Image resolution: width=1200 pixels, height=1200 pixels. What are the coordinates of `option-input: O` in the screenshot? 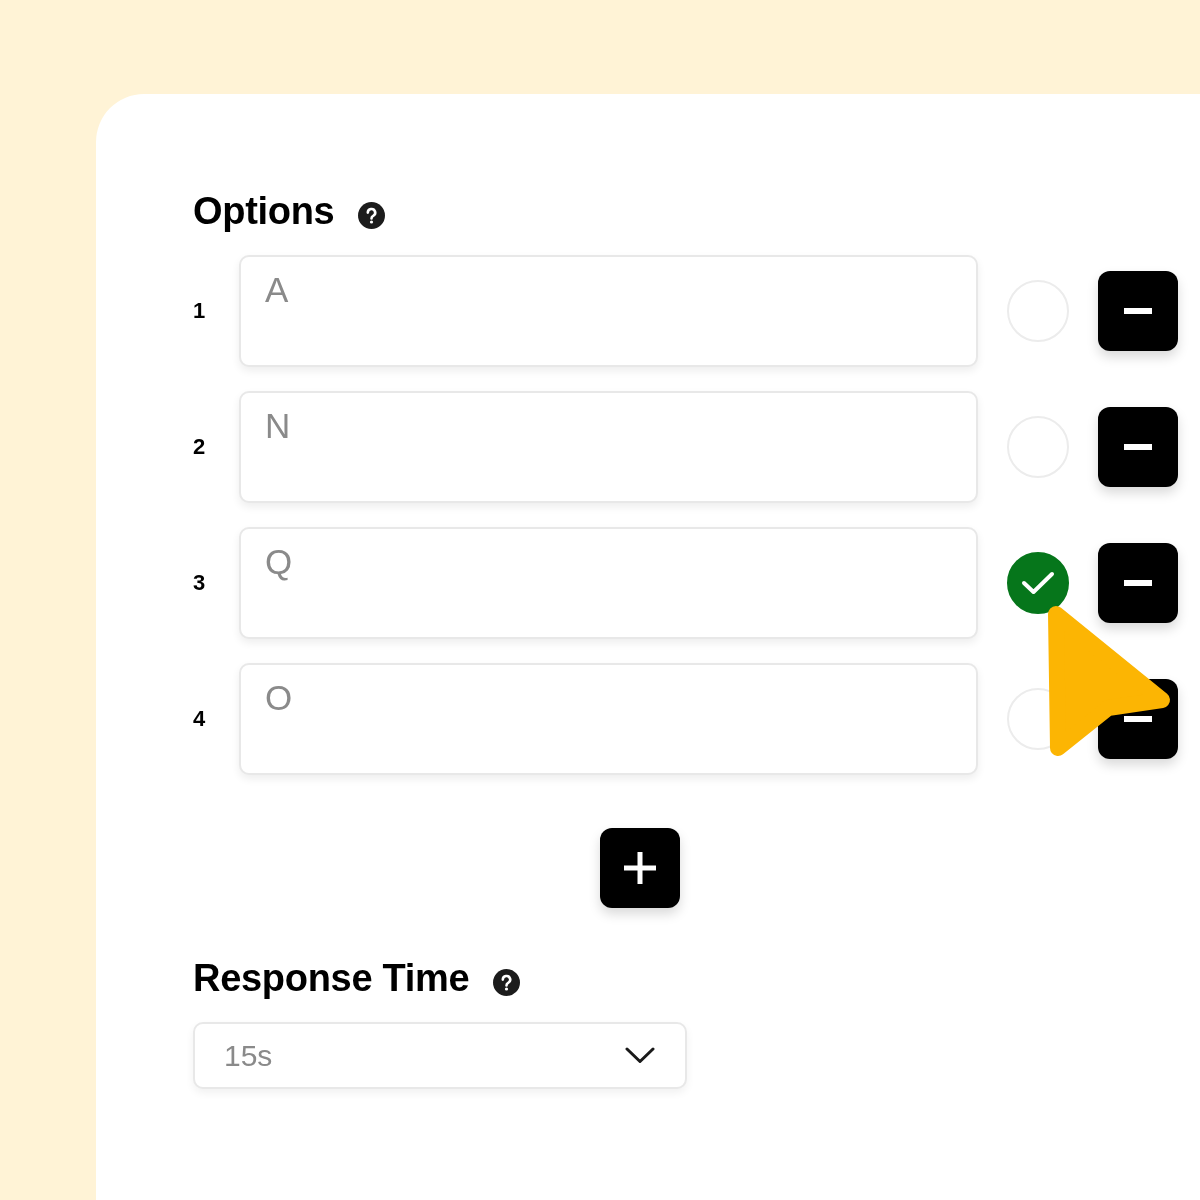 It's located at (608, 719).